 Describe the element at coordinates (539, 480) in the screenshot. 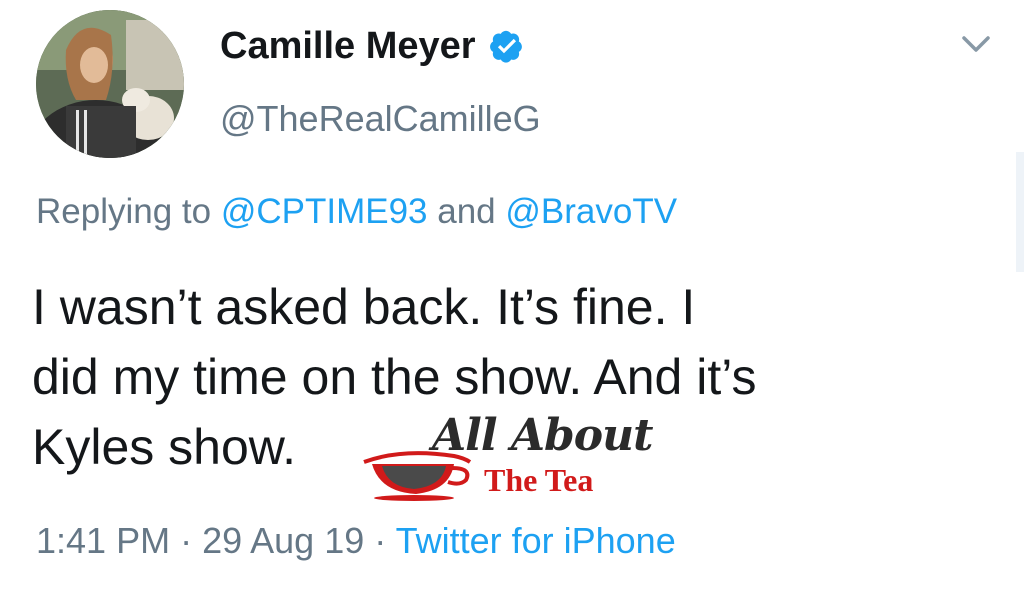

I see `watermark-sub: The Tea` at that location.